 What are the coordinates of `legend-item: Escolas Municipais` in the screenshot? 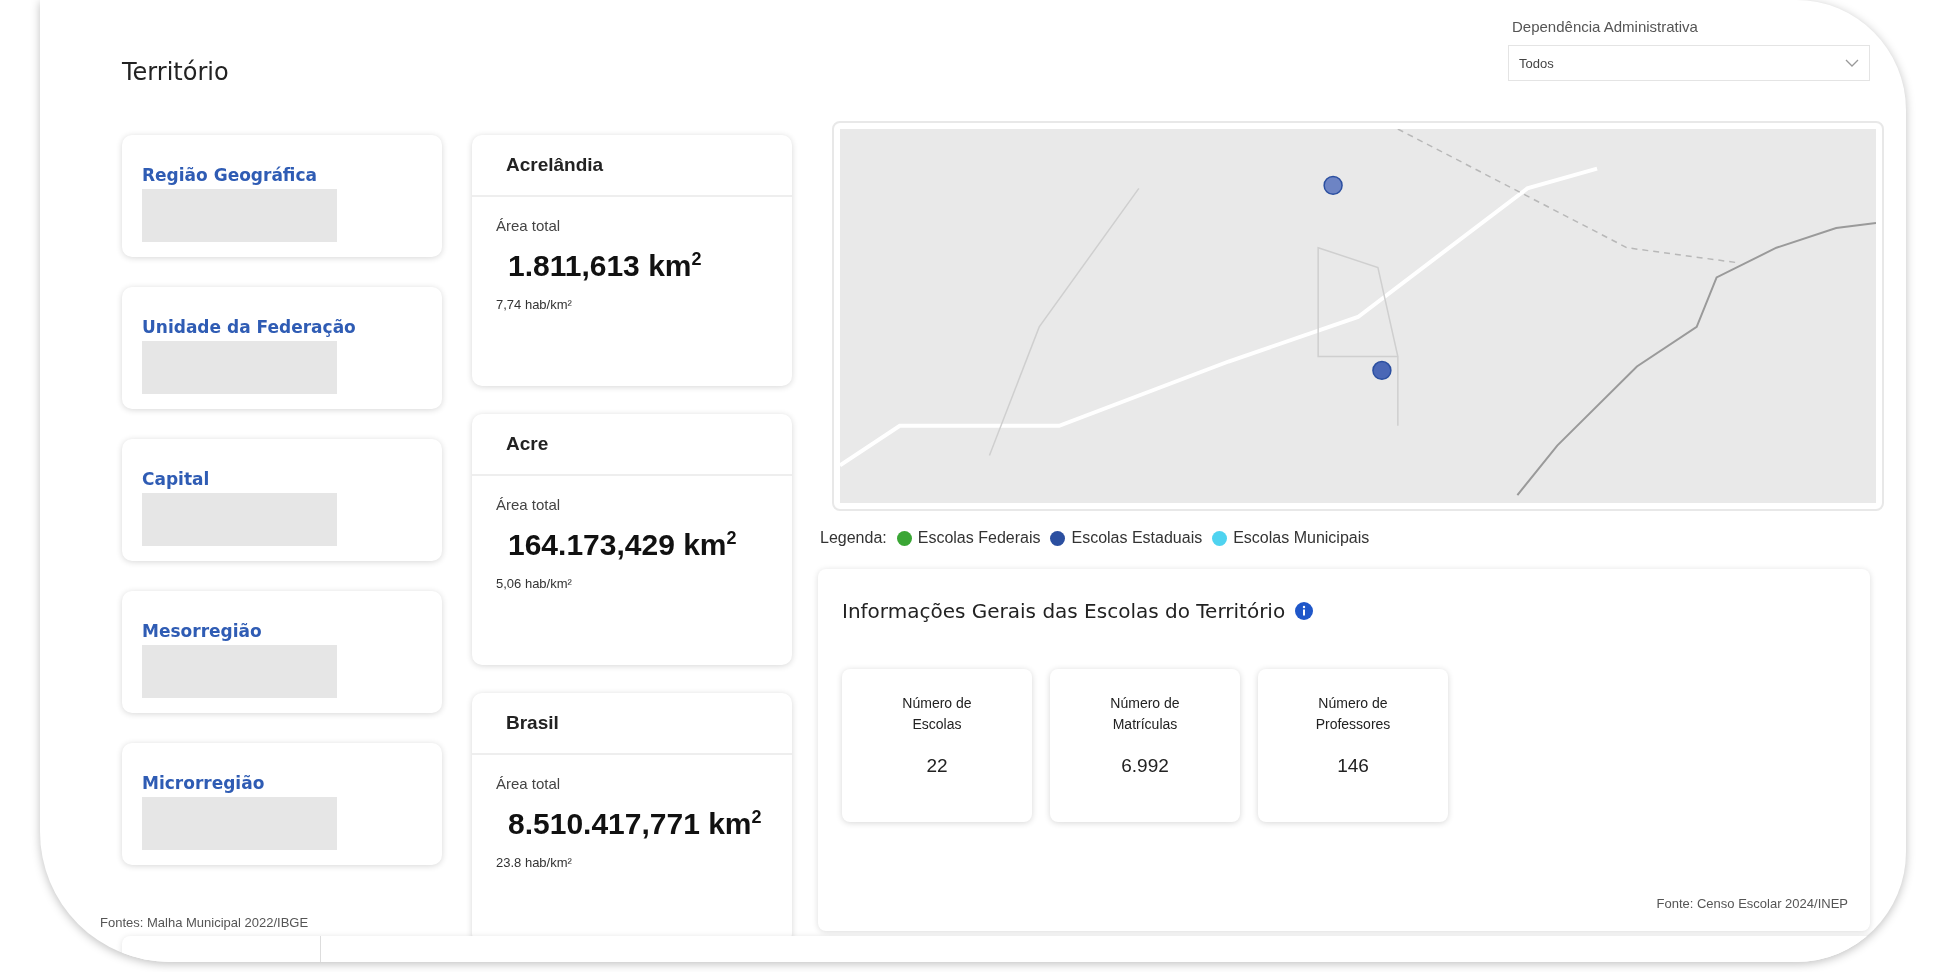 It's located at (1301, 538).